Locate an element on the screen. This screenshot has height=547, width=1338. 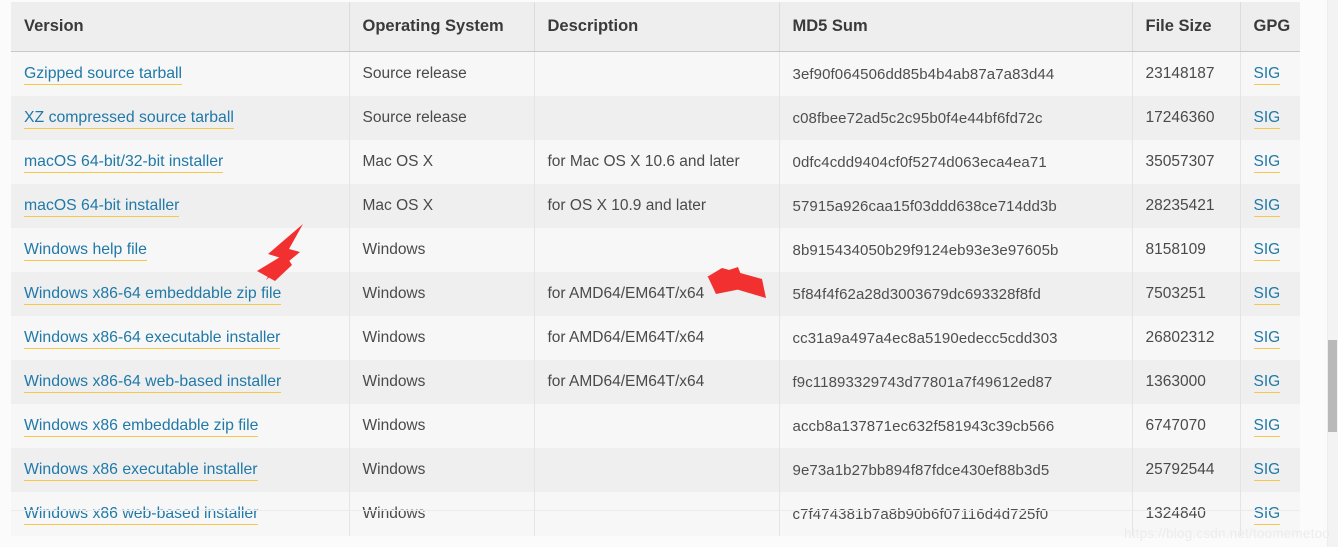
cell-file-size: 1363000 is located at coordinates (1186, 382).